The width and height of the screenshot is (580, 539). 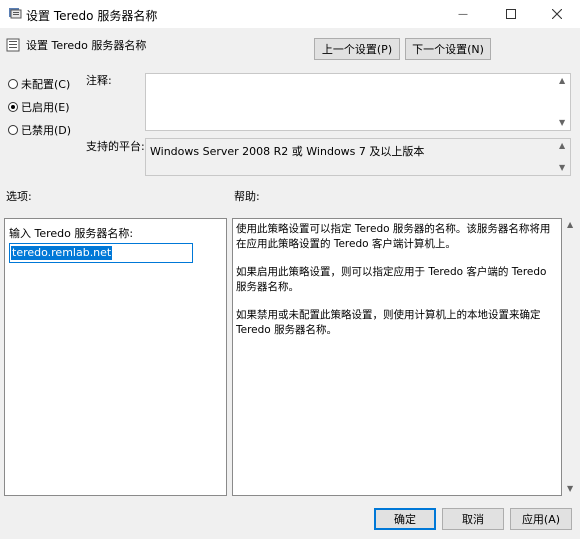 I want to click on maximize-icon, so click(x=511, y=14).